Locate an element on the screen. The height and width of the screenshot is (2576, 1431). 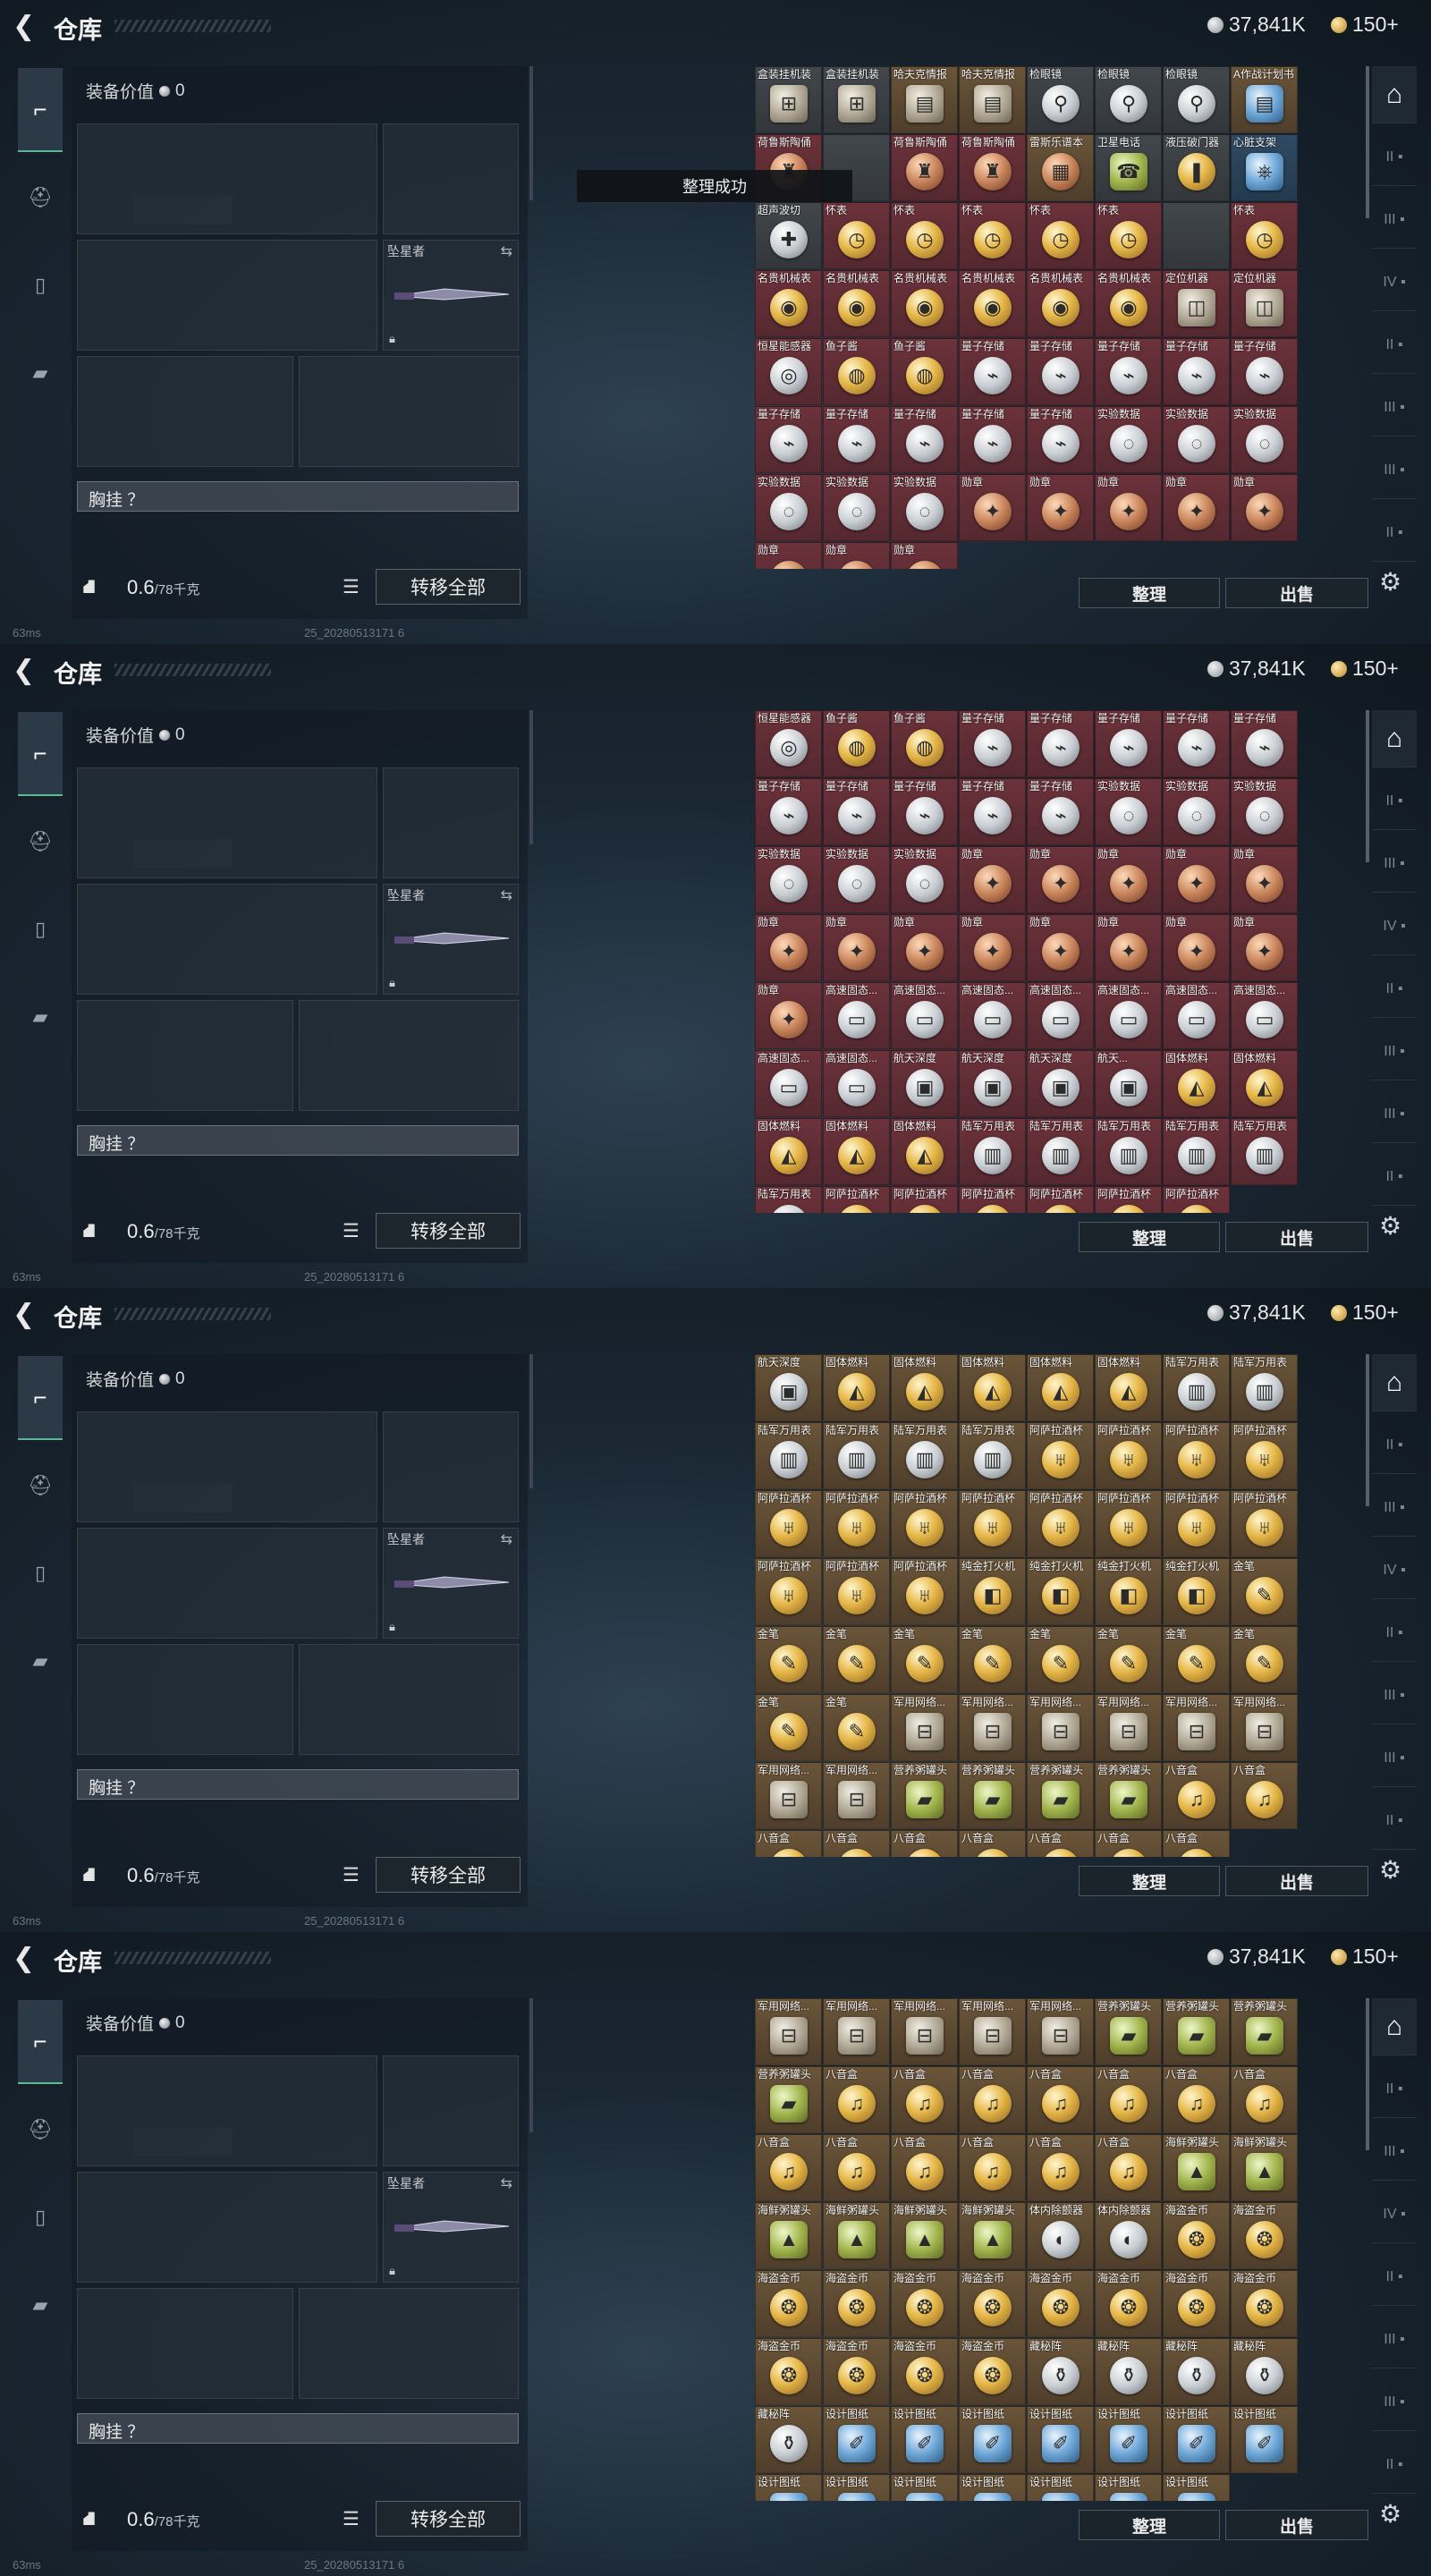
tab-armor: ⛑ is located at coordinates (41, 2130).